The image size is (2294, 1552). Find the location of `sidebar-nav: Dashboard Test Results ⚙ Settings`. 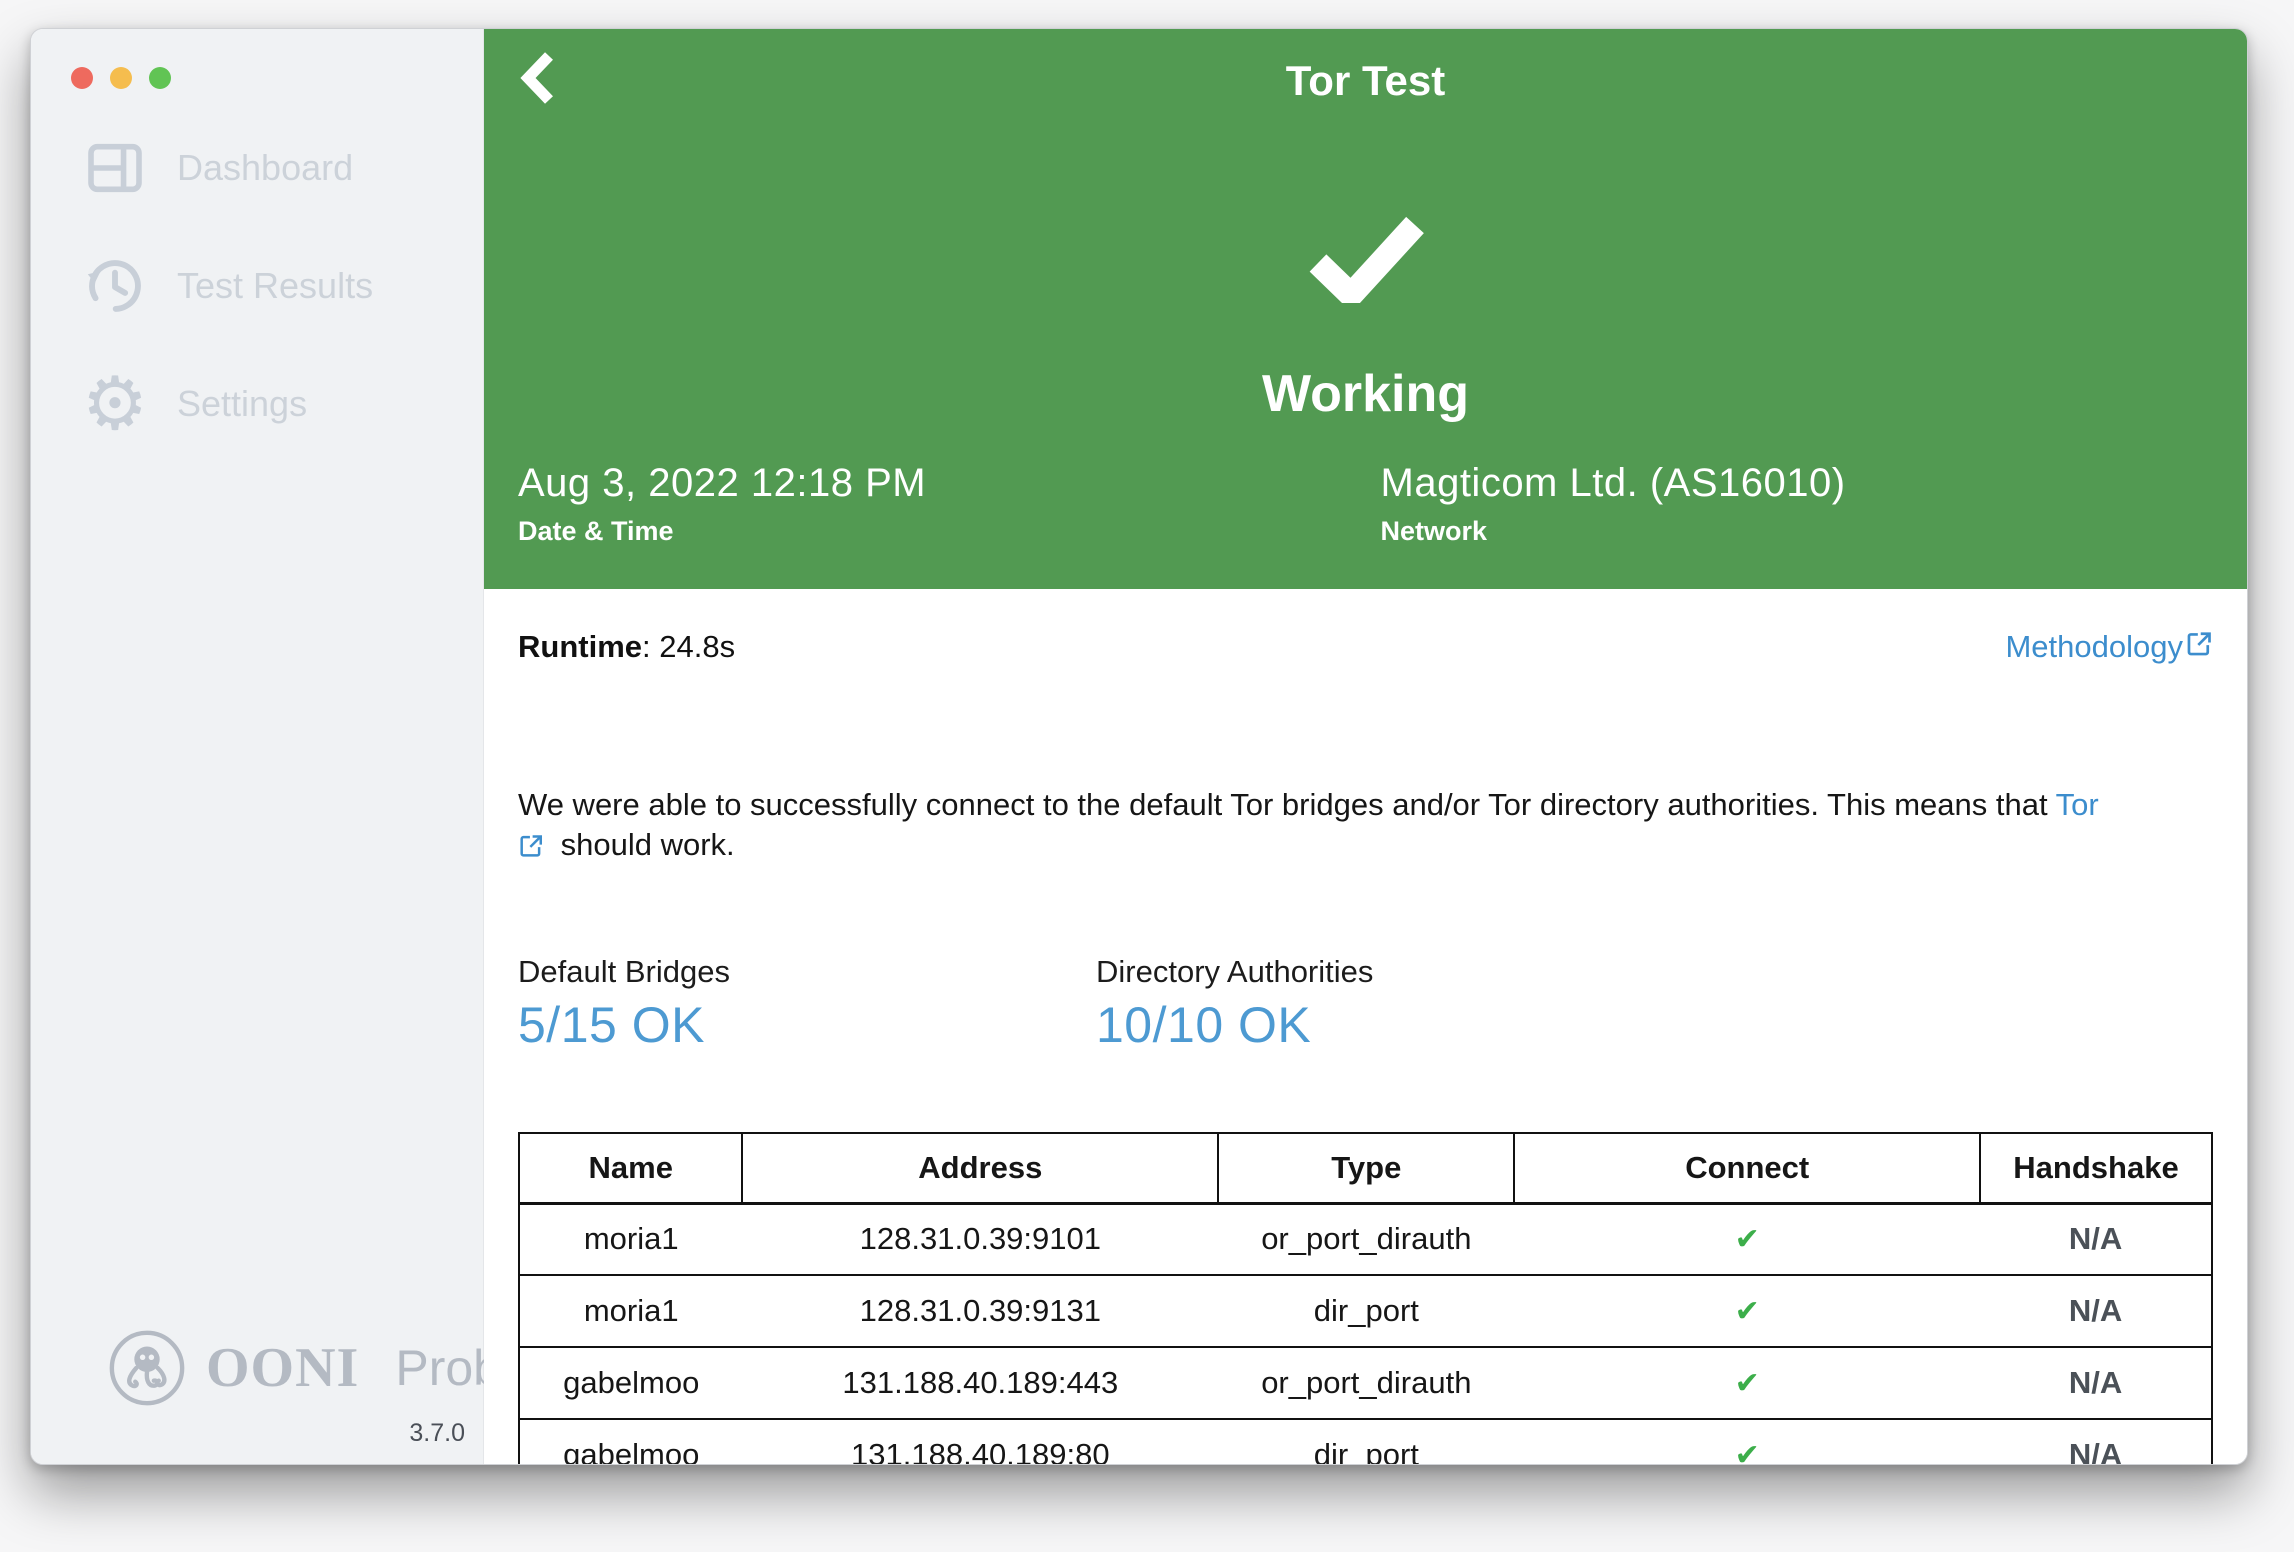

sidebar-nav: Dashboard Test Results ⚙ Settings is located at coordinates (257, 286).